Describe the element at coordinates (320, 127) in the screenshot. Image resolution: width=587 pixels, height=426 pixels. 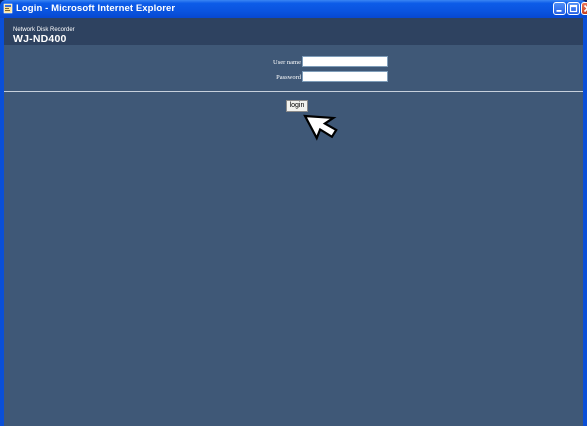
I see `mouse-pointer-icon` at that location.